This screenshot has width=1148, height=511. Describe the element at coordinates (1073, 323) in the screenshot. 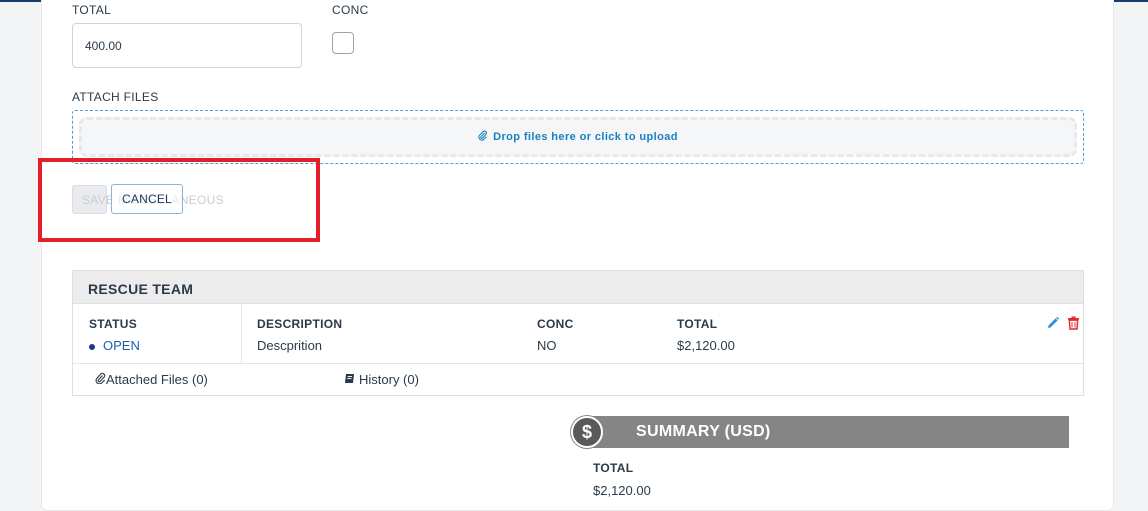

I see `delete-trash-icon` at that location.